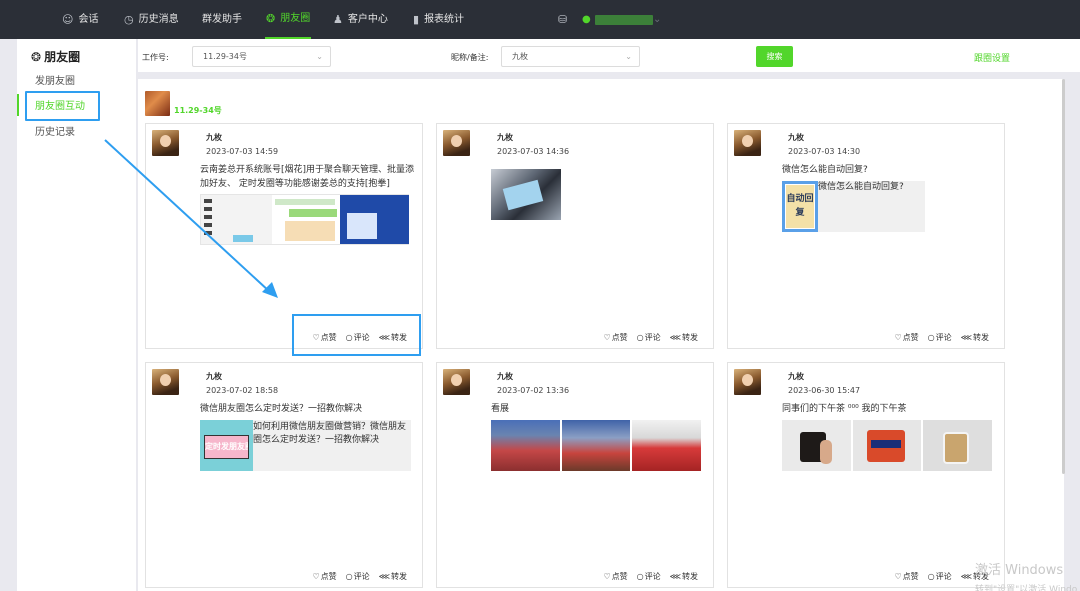 The height and width of the screenshot is (591, 1080). What do you see at coordinates (800, 206) in the screenshot?
I see `article-thumbnail: 自动回复` at bounding box center [800, 206].